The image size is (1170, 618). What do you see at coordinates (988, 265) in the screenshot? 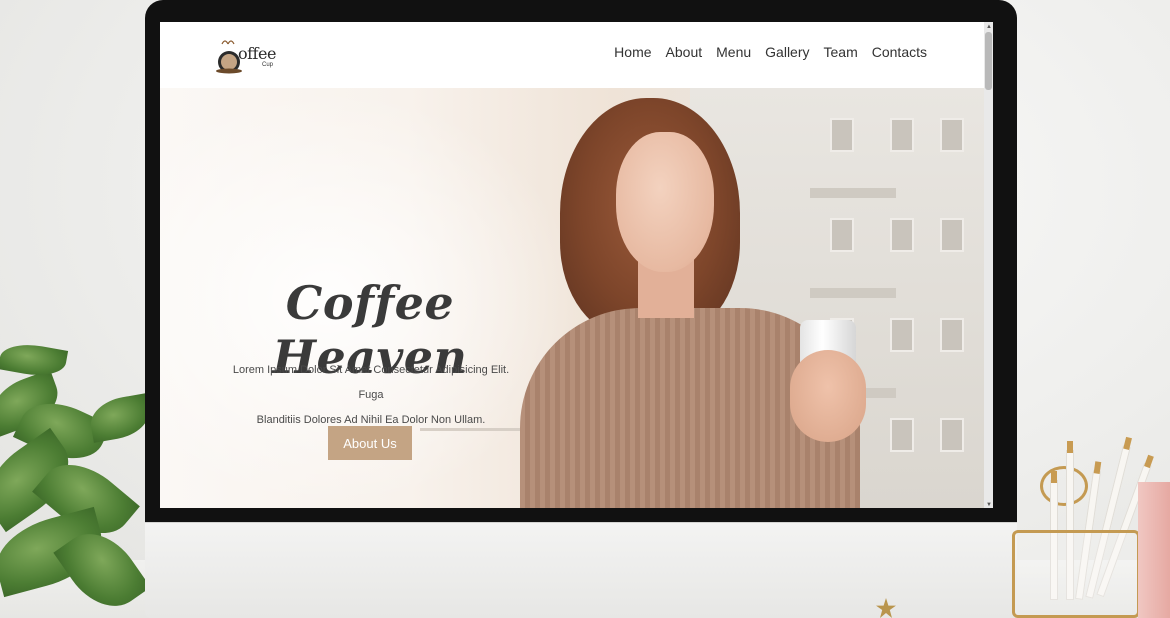
I see `page-scrollbar: ▲ ▼` at bounding box center [988, 265].